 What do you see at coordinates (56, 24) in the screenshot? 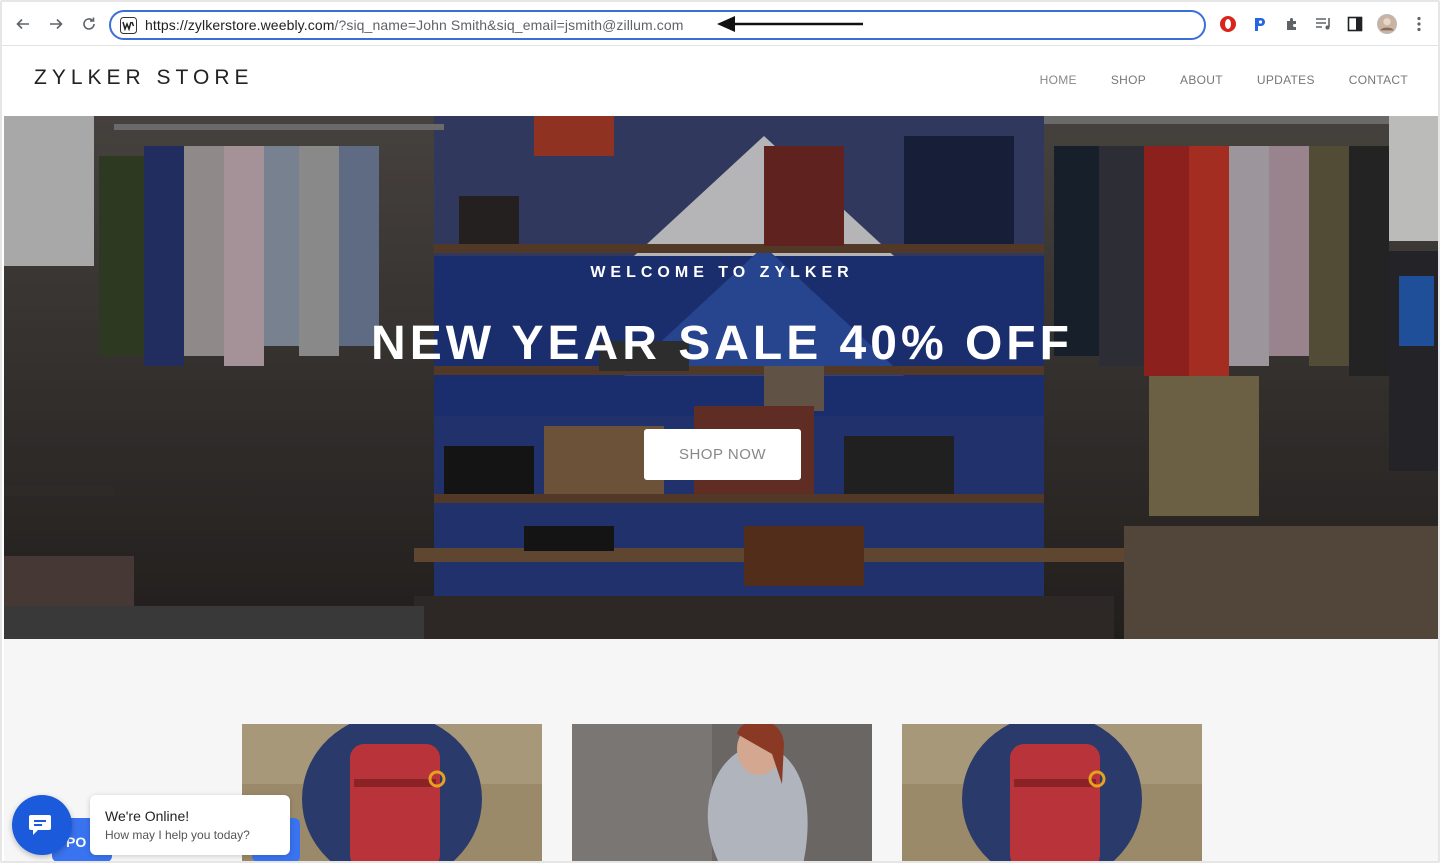
I see `forward-arrow-icon` at bounding box center [56, 24].